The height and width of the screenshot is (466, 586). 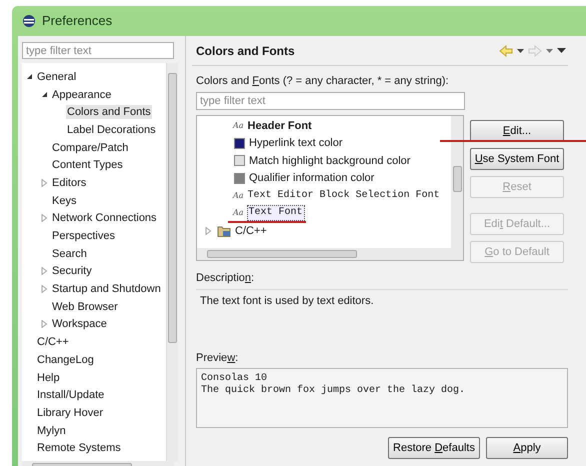 What do you see at coordinates (53, 342) in the screenshot?
I see `tree-item: C/C++` at bounding box center [53, 342].